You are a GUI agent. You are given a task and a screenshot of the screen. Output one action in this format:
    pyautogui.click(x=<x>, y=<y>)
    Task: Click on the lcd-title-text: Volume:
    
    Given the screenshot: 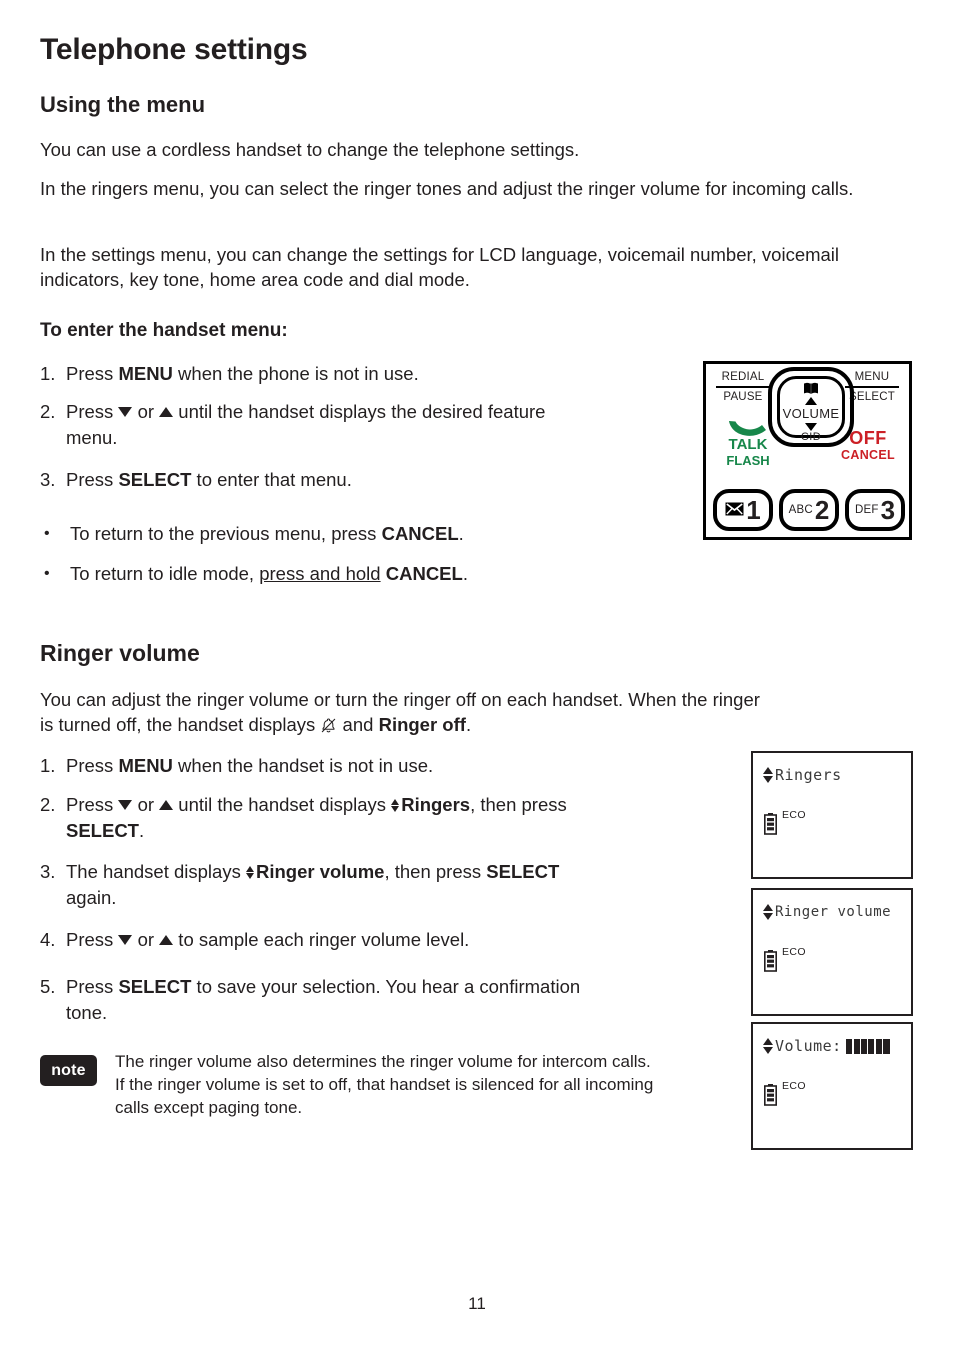 What is the action you would take?
    pyautogui.click(x=808, y=1046)
    